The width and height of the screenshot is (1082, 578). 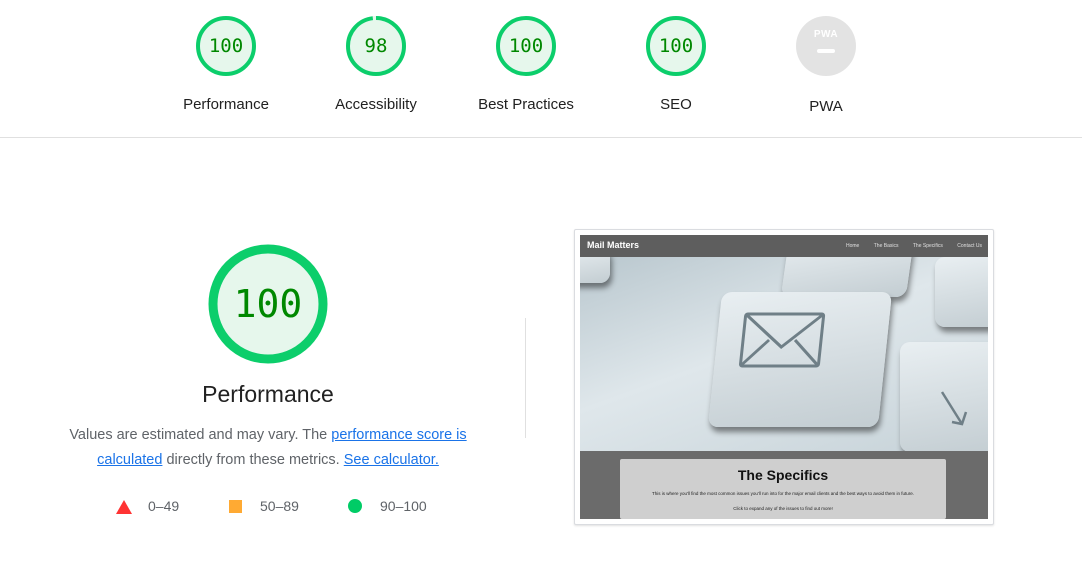 I want to click on gauge-label: PWA, so click(x=826, y=106).